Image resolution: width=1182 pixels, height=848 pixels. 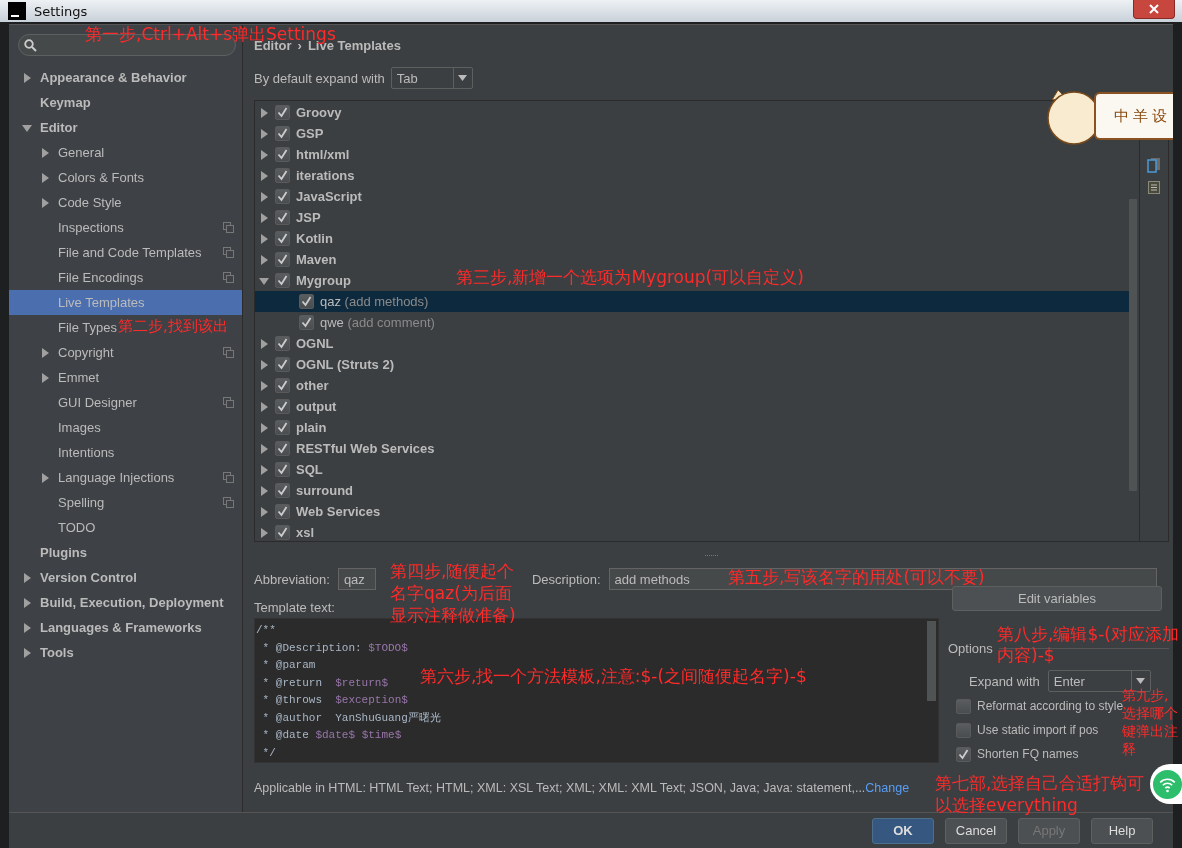 I want to click on sidebar-item: Version Control, so click(x=77, y=577).